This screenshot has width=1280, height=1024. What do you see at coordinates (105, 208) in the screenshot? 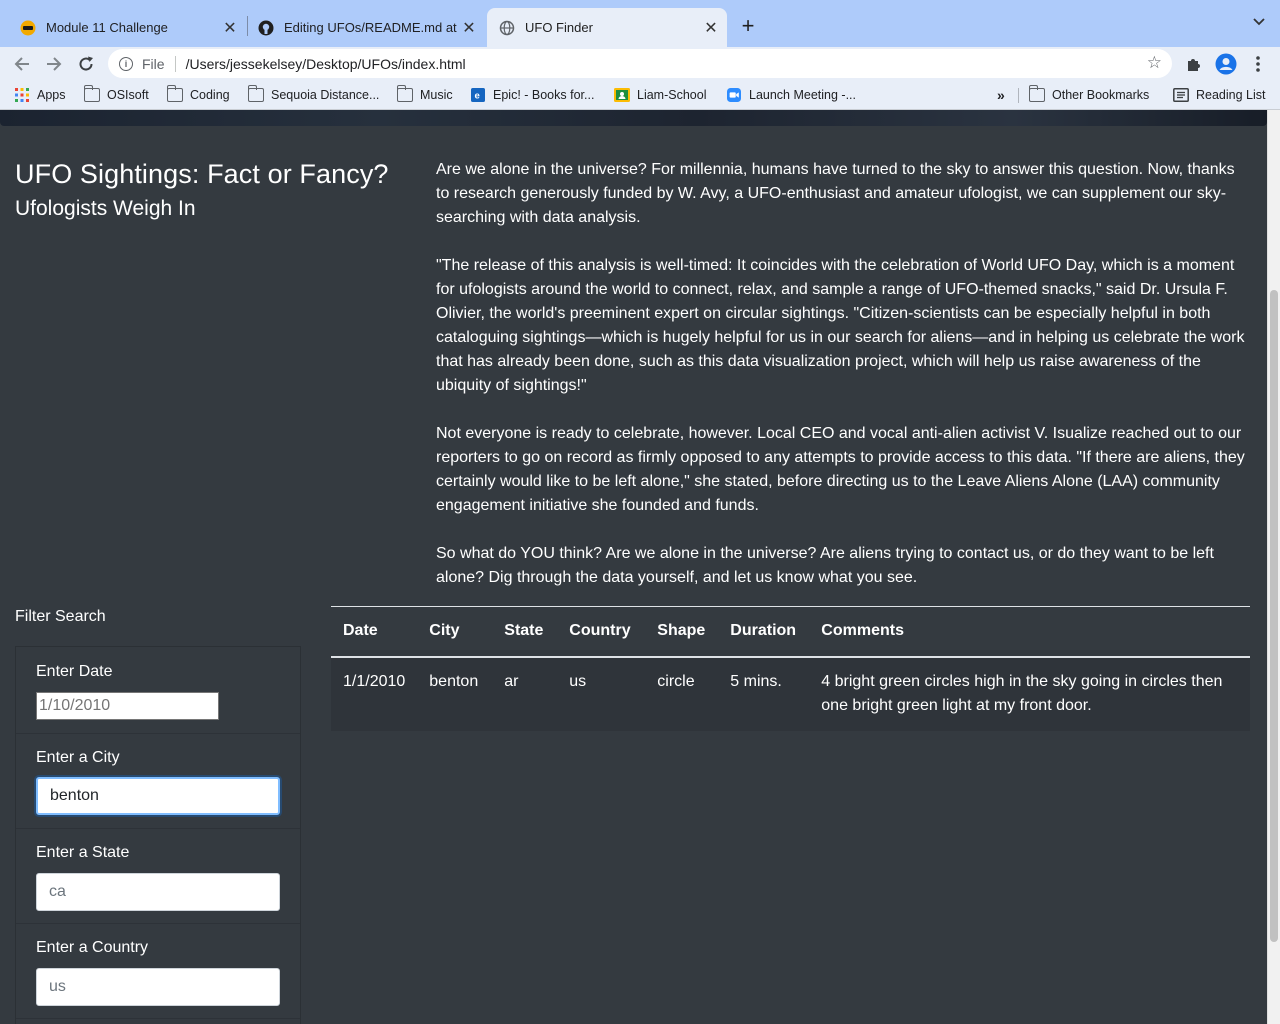
I see `page-subtitle: Ufologists Weigh In` at bounding box center [105, 208].